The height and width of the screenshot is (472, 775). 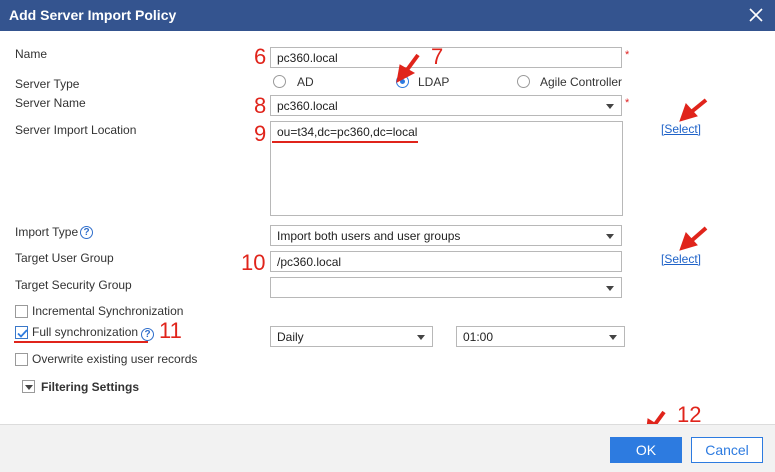 I want to click on ok-button: OK, so click(x=646, y=450).